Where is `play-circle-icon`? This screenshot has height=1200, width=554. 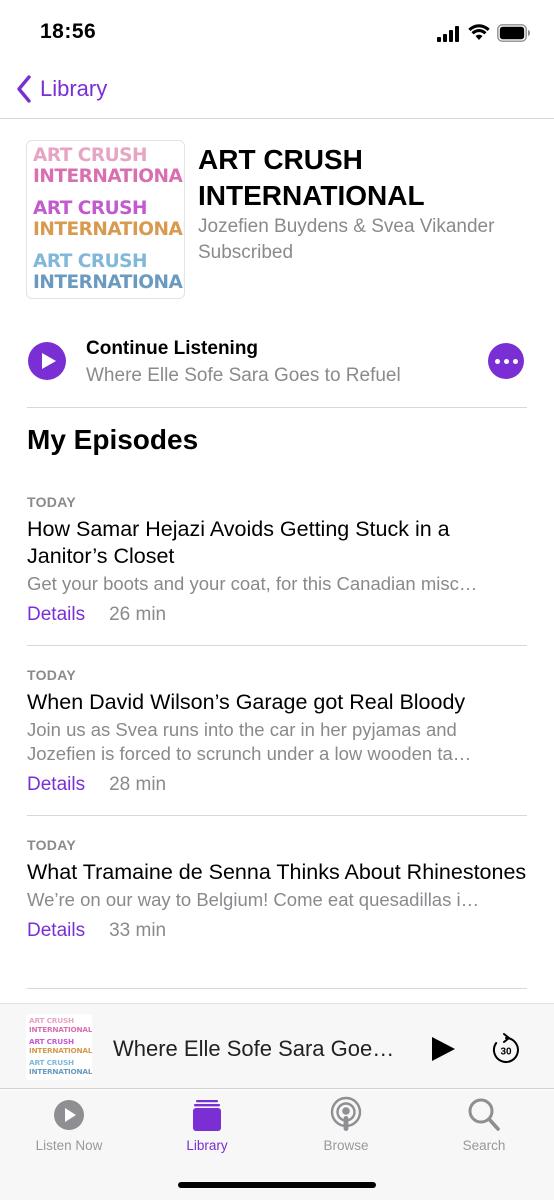 play-circle-icon is located at coordinates (69, 1115).